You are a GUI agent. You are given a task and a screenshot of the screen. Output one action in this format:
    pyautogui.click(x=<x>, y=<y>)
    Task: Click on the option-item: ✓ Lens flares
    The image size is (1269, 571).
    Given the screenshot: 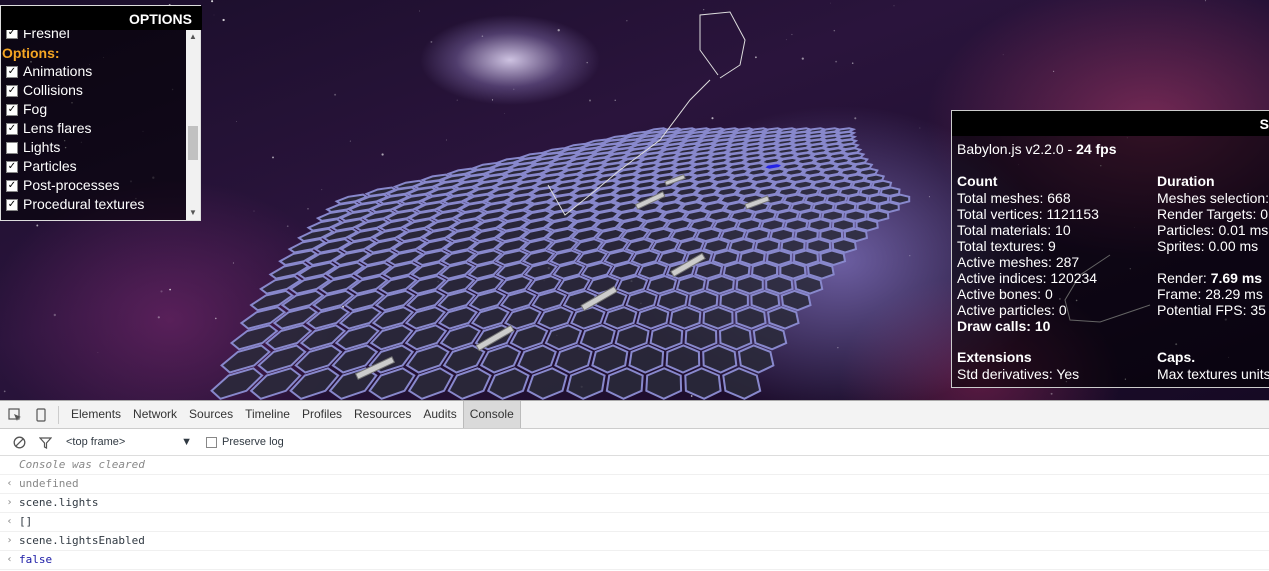 What is the action you would take?
    pyautogui.click(x=94, y=128)
    